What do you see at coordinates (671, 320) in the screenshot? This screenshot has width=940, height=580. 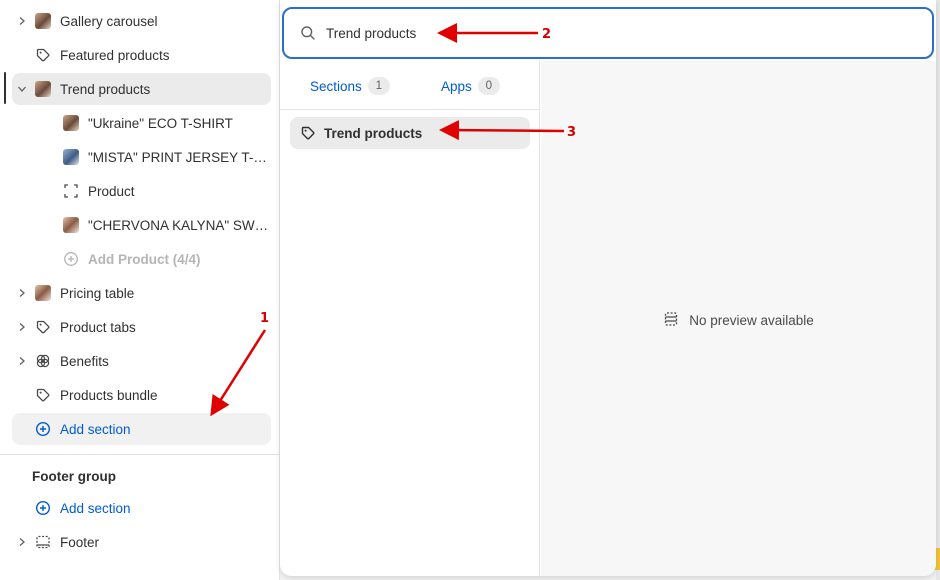 I see `layout-icon` at bounding box center [671, 320].